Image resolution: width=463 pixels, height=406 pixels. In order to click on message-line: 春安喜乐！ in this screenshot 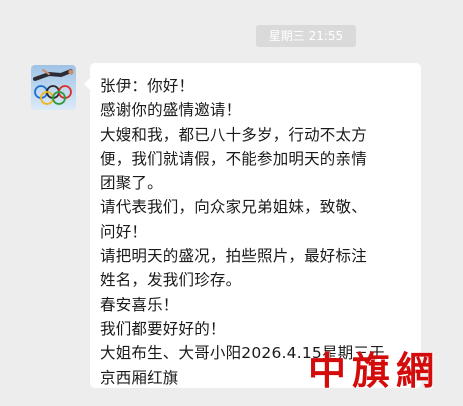, I will do `click(139, 304)`.